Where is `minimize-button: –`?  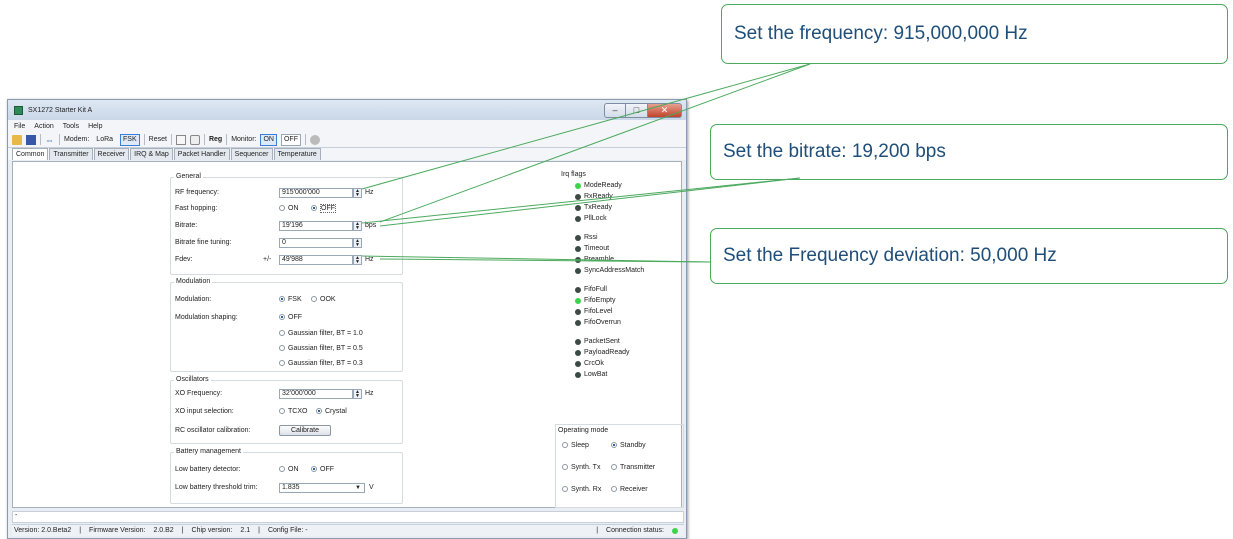
minimize-button: – is located at coordinates (615, 110).